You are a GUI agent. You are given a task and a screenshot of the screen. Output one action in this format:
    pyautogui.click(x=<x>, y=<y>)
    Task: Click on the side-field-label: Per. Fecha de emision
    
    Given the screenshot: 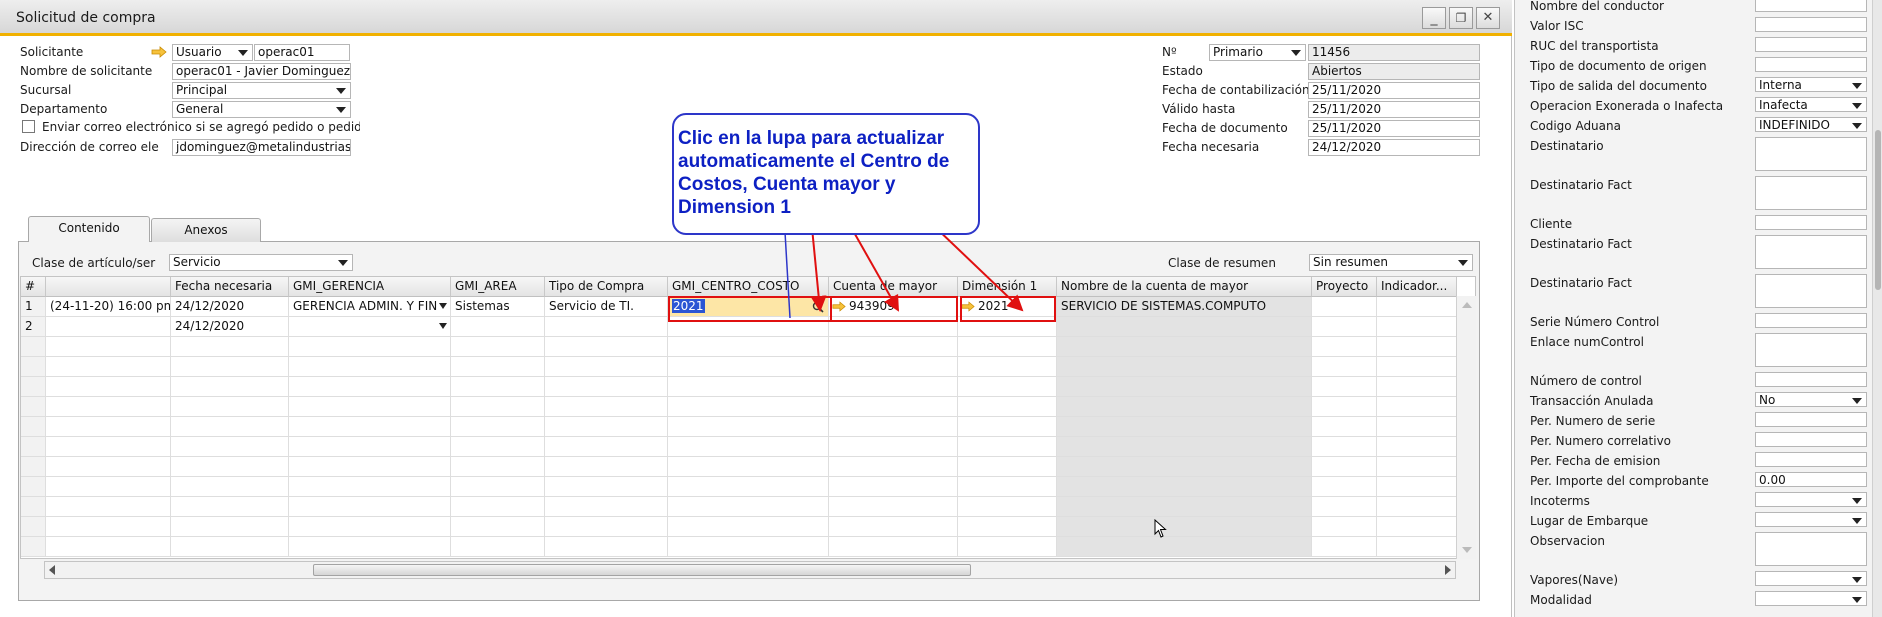 What is the action you would take?
    pyautogui.click(x=1595, y=461)
    